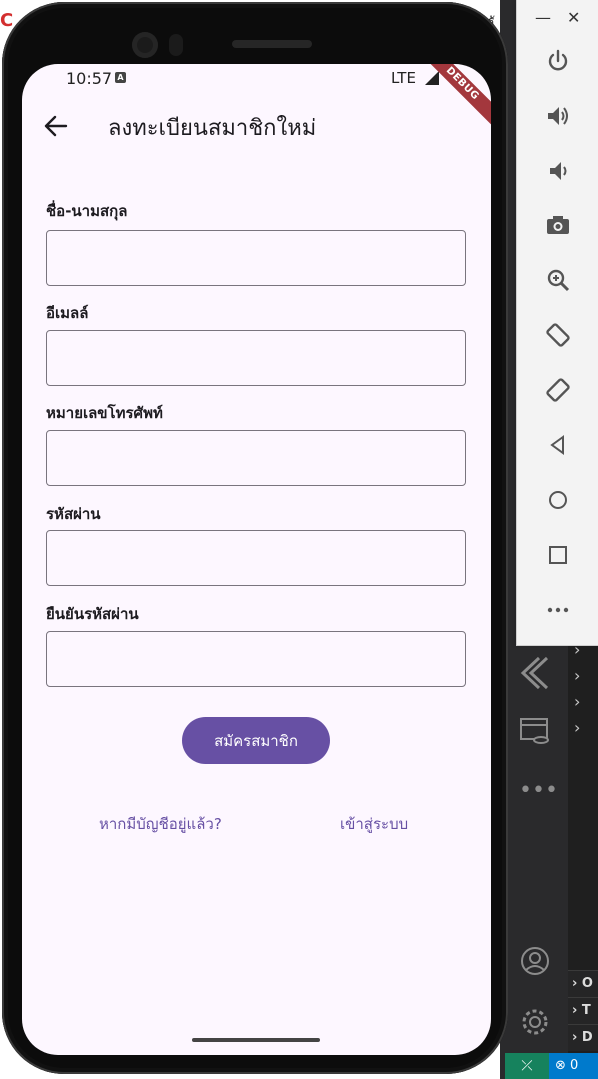  What do you see at coordinates (558, 61) in the screenshot?
I see `power-icon` at bounding box center [558, 61].